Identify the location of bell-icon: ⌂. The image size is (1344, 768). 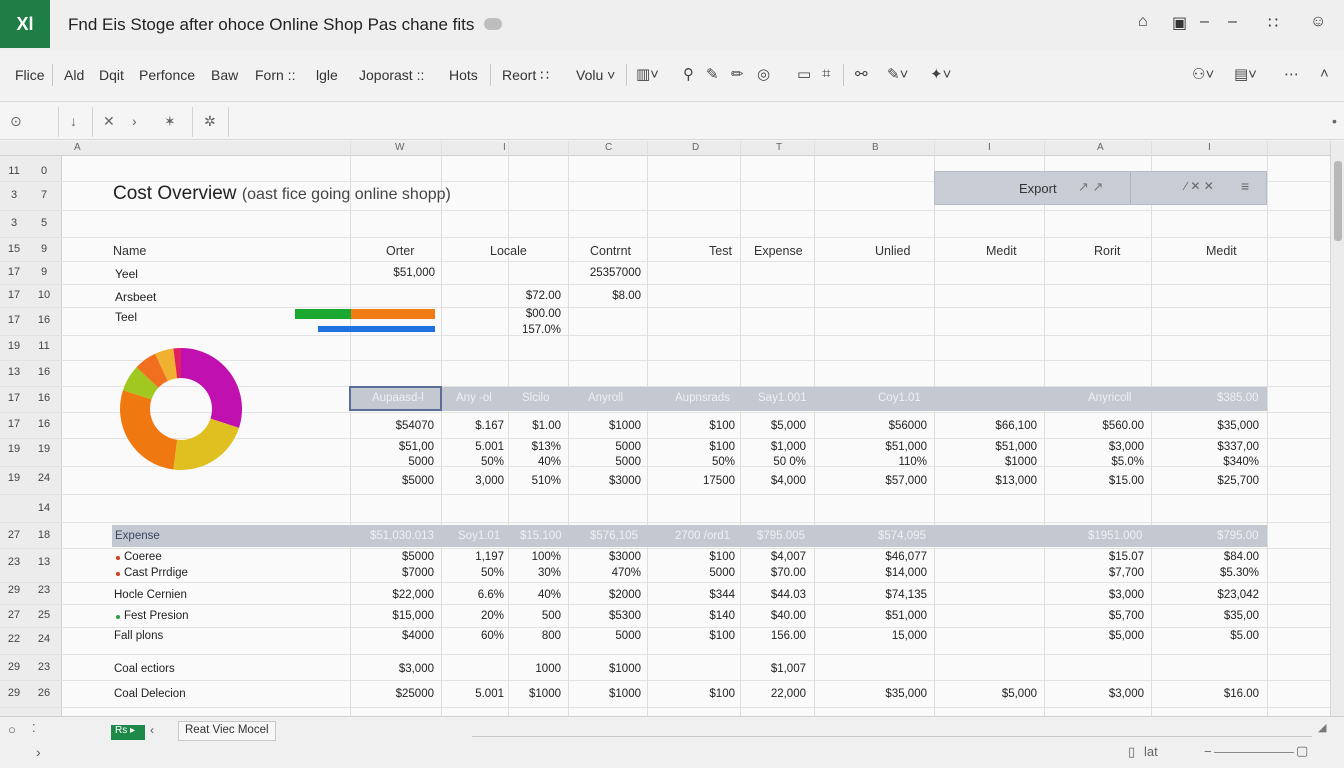
(1143, 22).